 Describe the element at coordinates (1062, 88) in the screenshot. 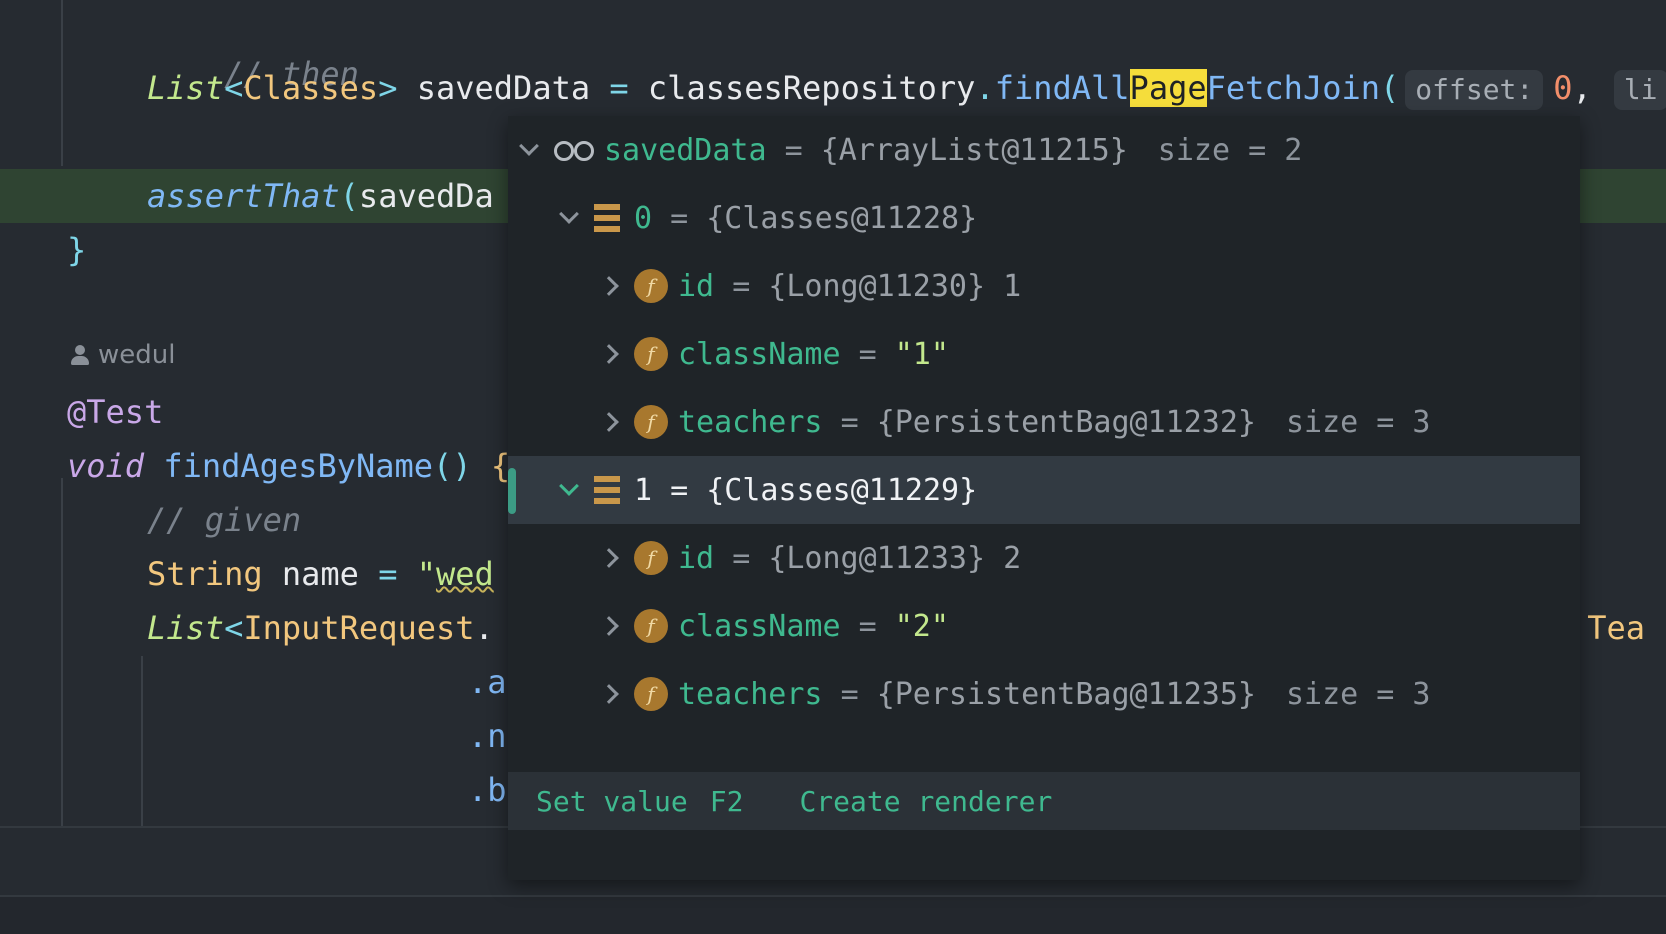

I see `method-call: findAll` at that location.